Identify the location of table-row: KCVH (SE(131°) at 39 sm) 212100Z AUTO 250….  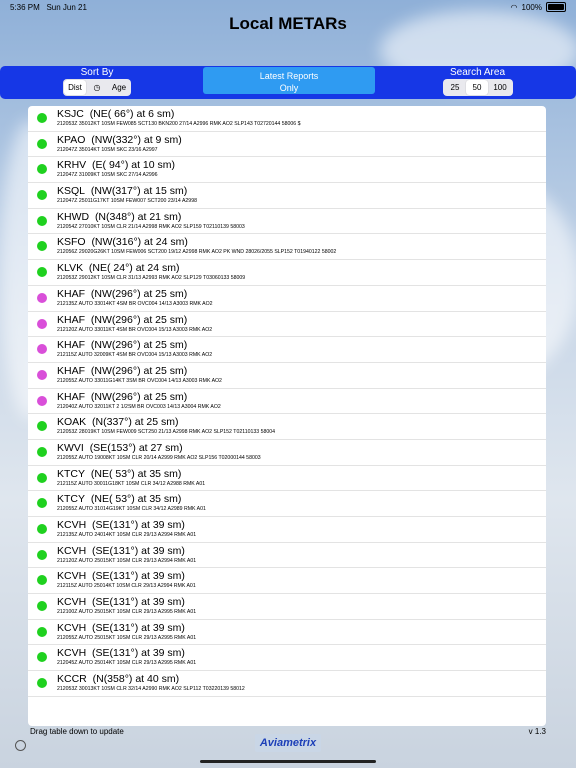
(287, 607).